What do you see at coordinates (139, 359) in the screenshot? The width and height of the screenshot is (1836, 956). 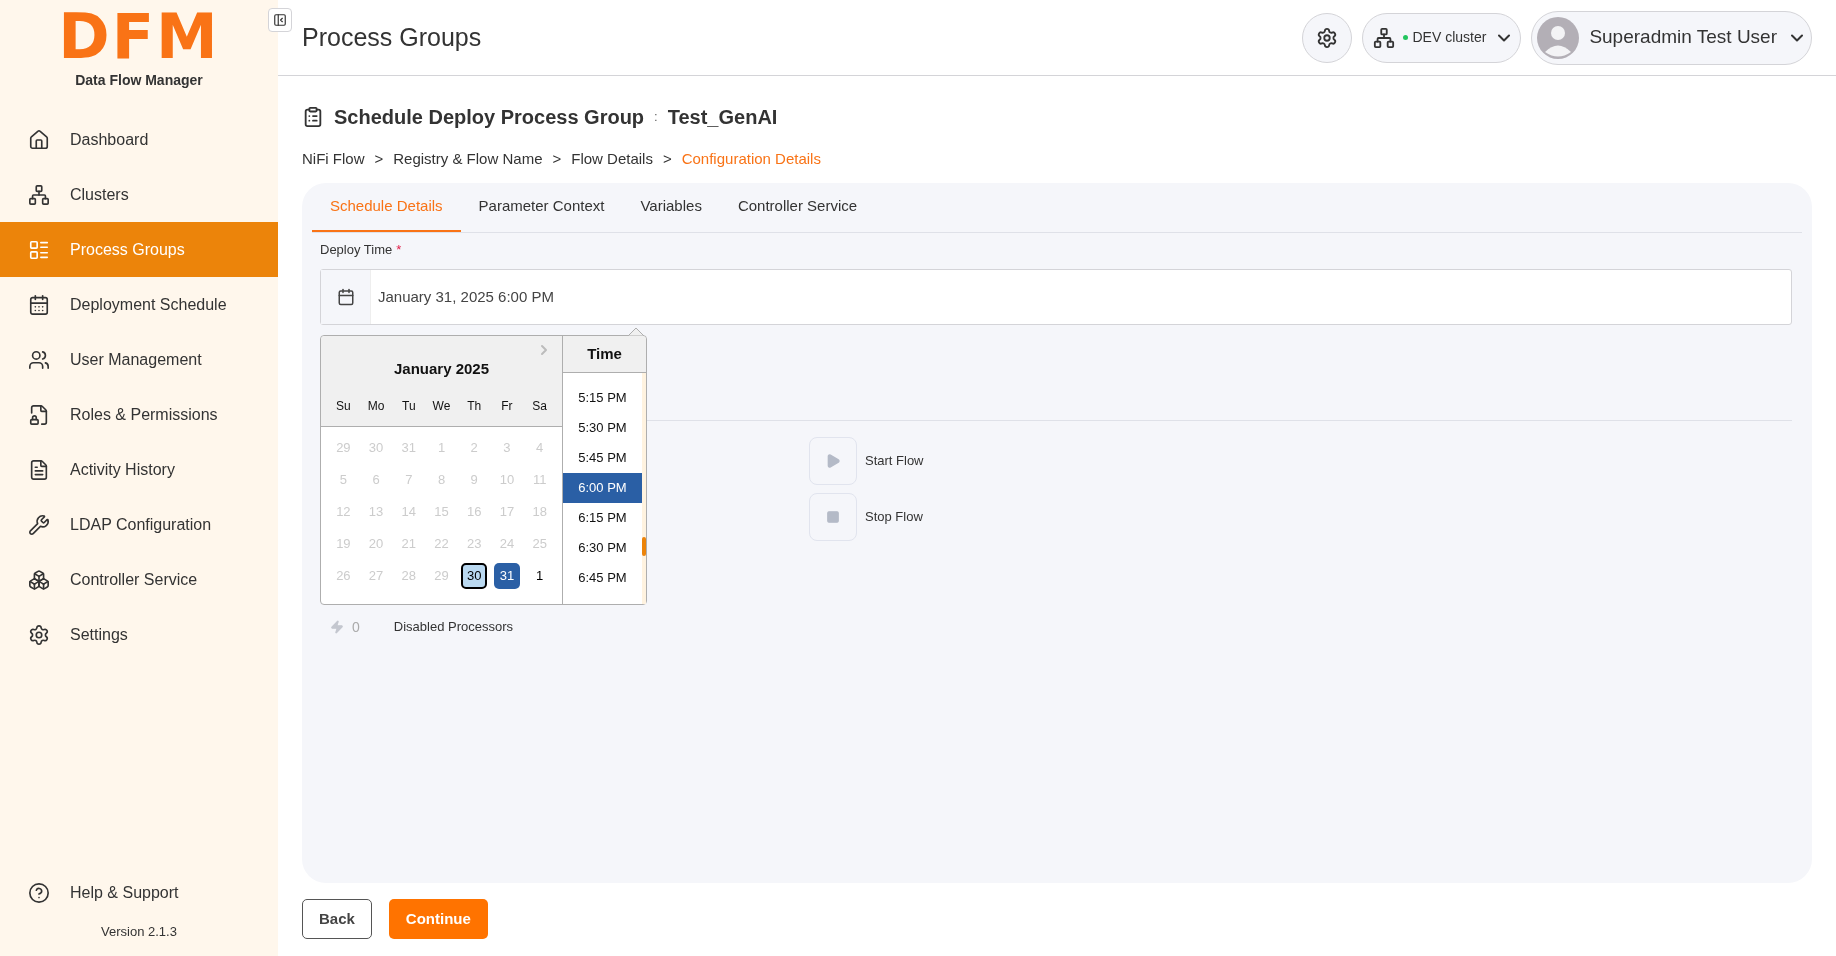 I see `sidebar-item: User Management` at bounding box center [139, 359].